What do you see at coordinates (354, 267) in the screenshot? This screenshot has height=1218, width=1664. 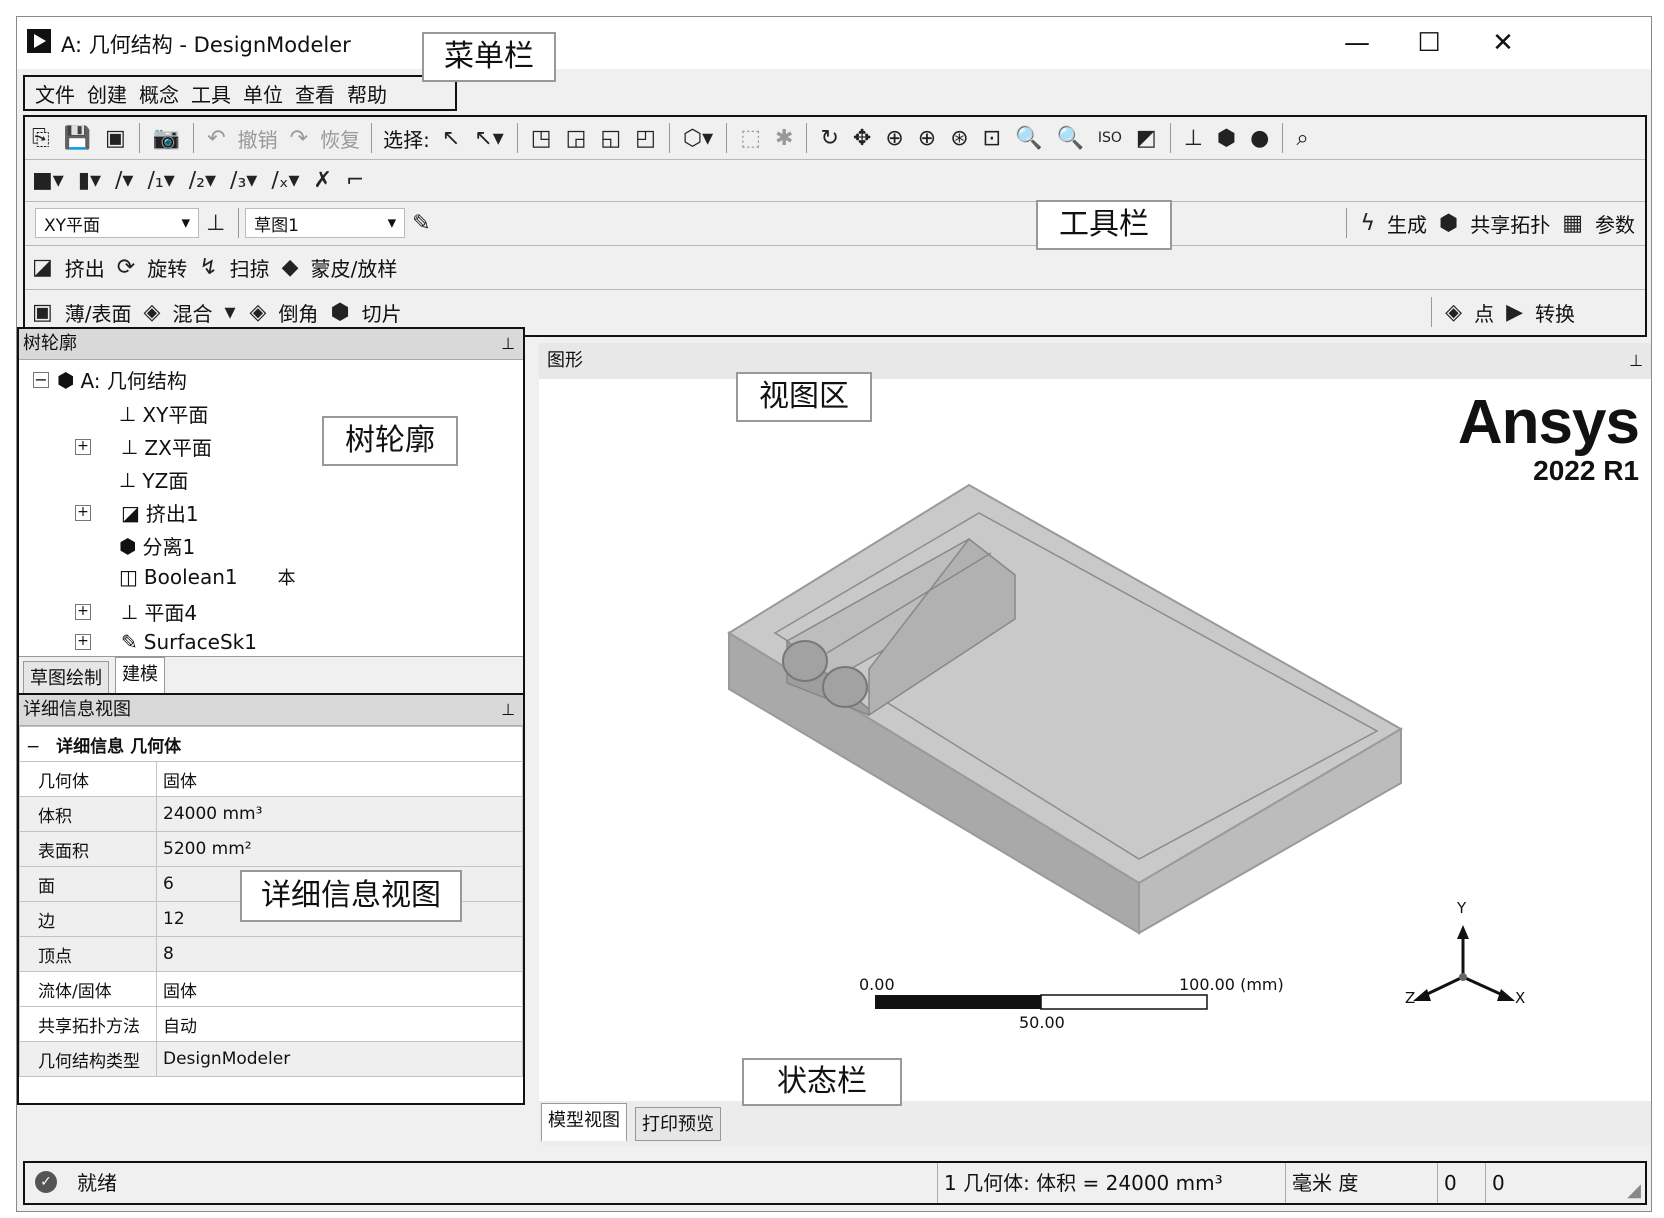 I see `skin-loft-button: 蒙皮/放样` at bounding box center [354, 267].